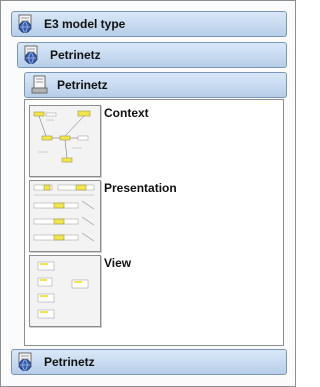 The image size is (320, 387). I want to click on view-item-presentation: Presentation, so click(154, 216).